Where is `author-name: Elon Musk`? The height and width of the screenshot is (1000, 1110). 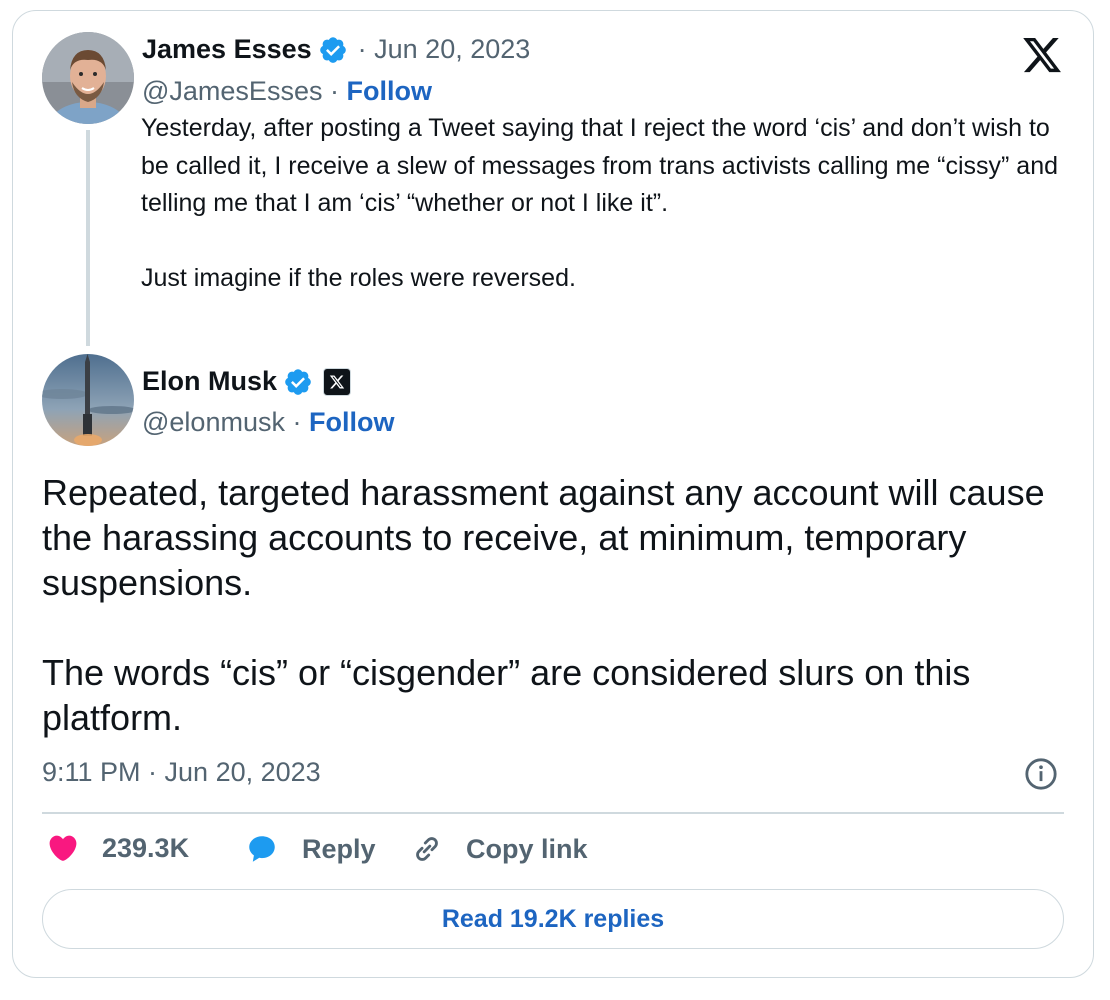
author-name: Elon Musk is located at coordinates (209, 381).